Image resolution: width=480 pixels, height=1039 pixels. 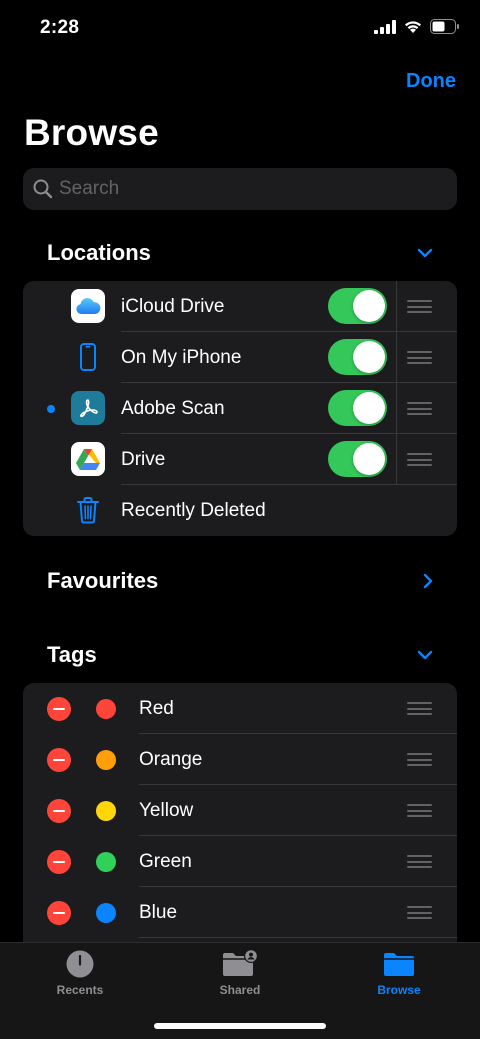 What do you see at coordinates (428, 581) in the screenshot?
I see `chevron-right-icon` at bounding box center [428, 581].